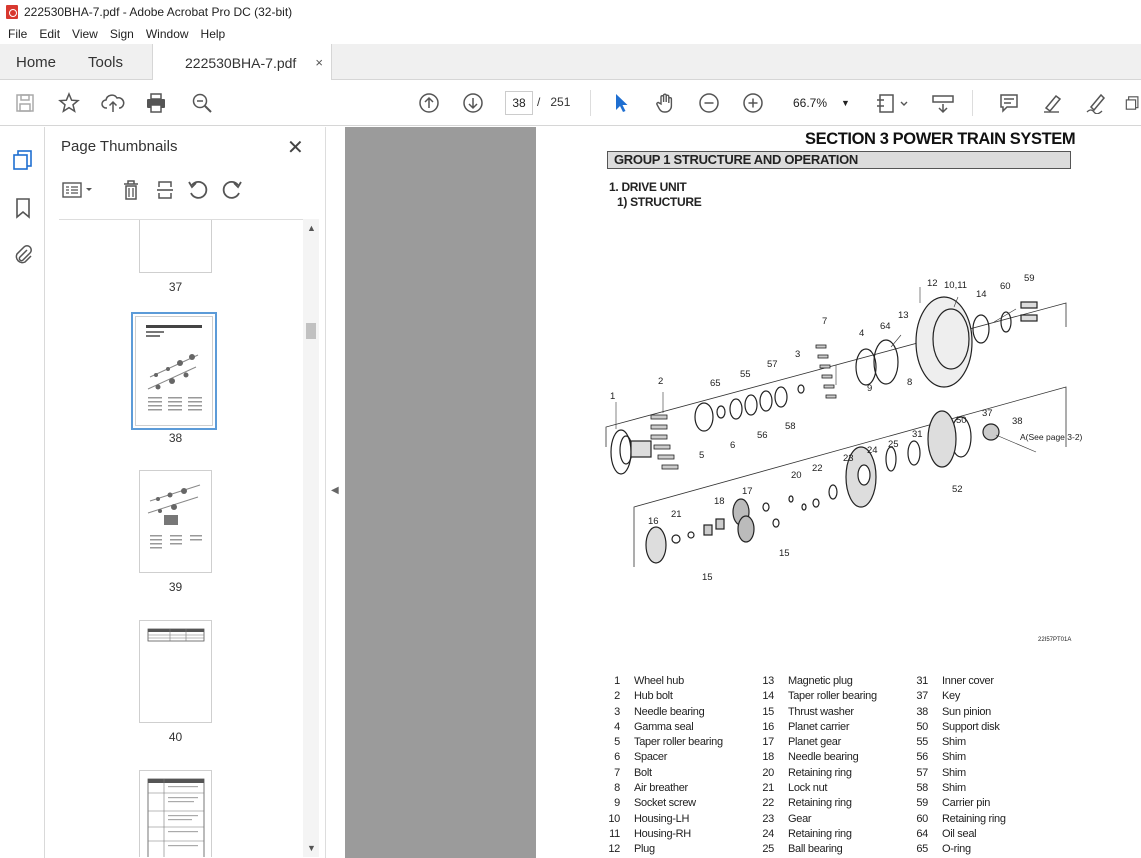  Describe the element at coordinates (941, 742) in the screenshot. I see `list-item: 55 Shim` at that location.